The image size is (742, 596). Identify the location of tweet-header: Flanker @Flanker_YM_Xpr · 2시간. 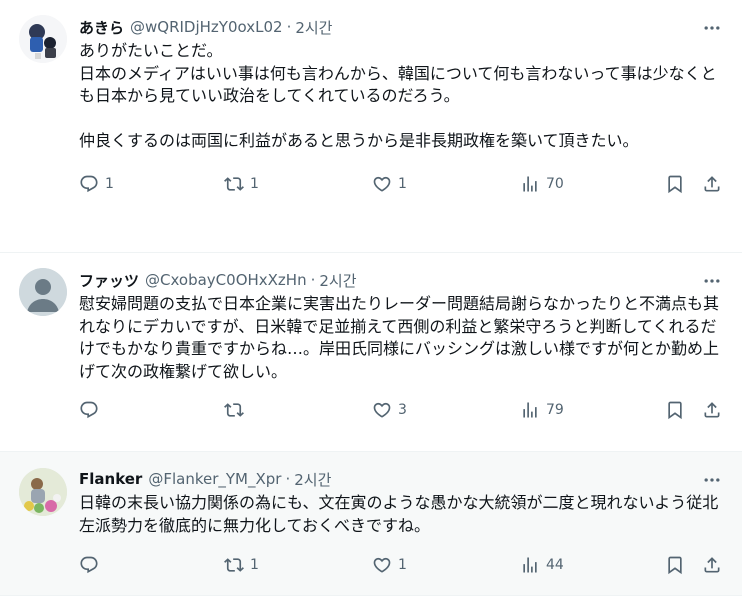
(410, 479).